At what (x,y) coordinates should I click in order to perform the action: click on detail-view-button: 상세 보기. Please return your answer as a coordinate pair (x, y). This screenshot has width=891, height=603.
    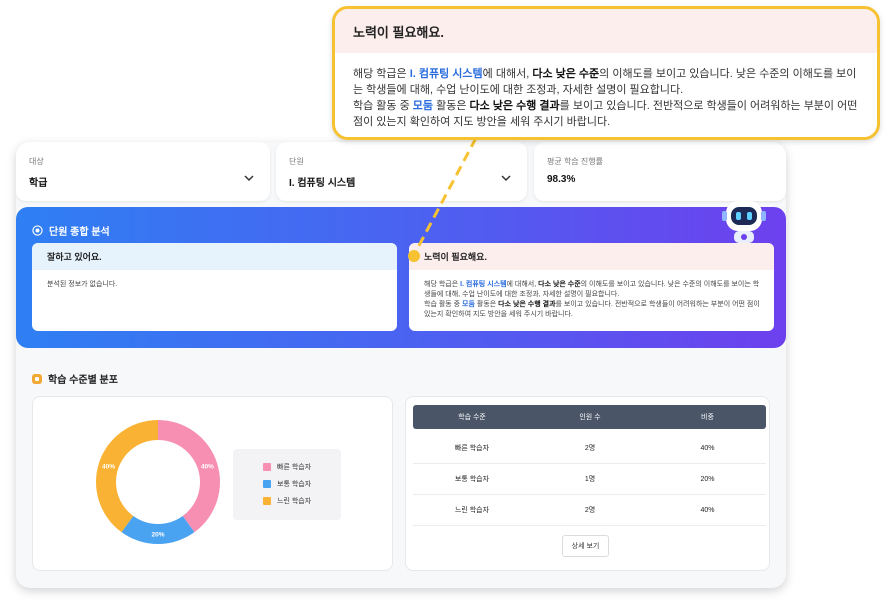
    Looking at the image, I should click on (585, 546).